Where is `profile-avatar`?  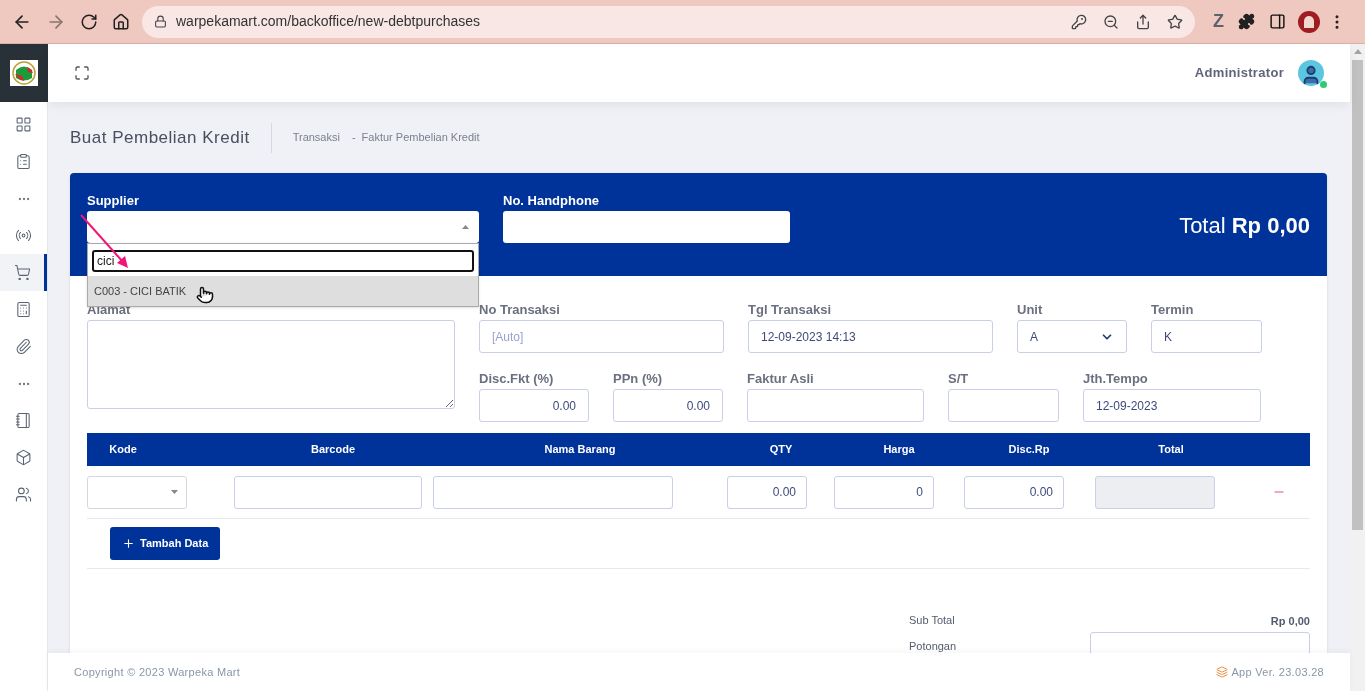
profile-avatar is located at coordinates (1309, 21).